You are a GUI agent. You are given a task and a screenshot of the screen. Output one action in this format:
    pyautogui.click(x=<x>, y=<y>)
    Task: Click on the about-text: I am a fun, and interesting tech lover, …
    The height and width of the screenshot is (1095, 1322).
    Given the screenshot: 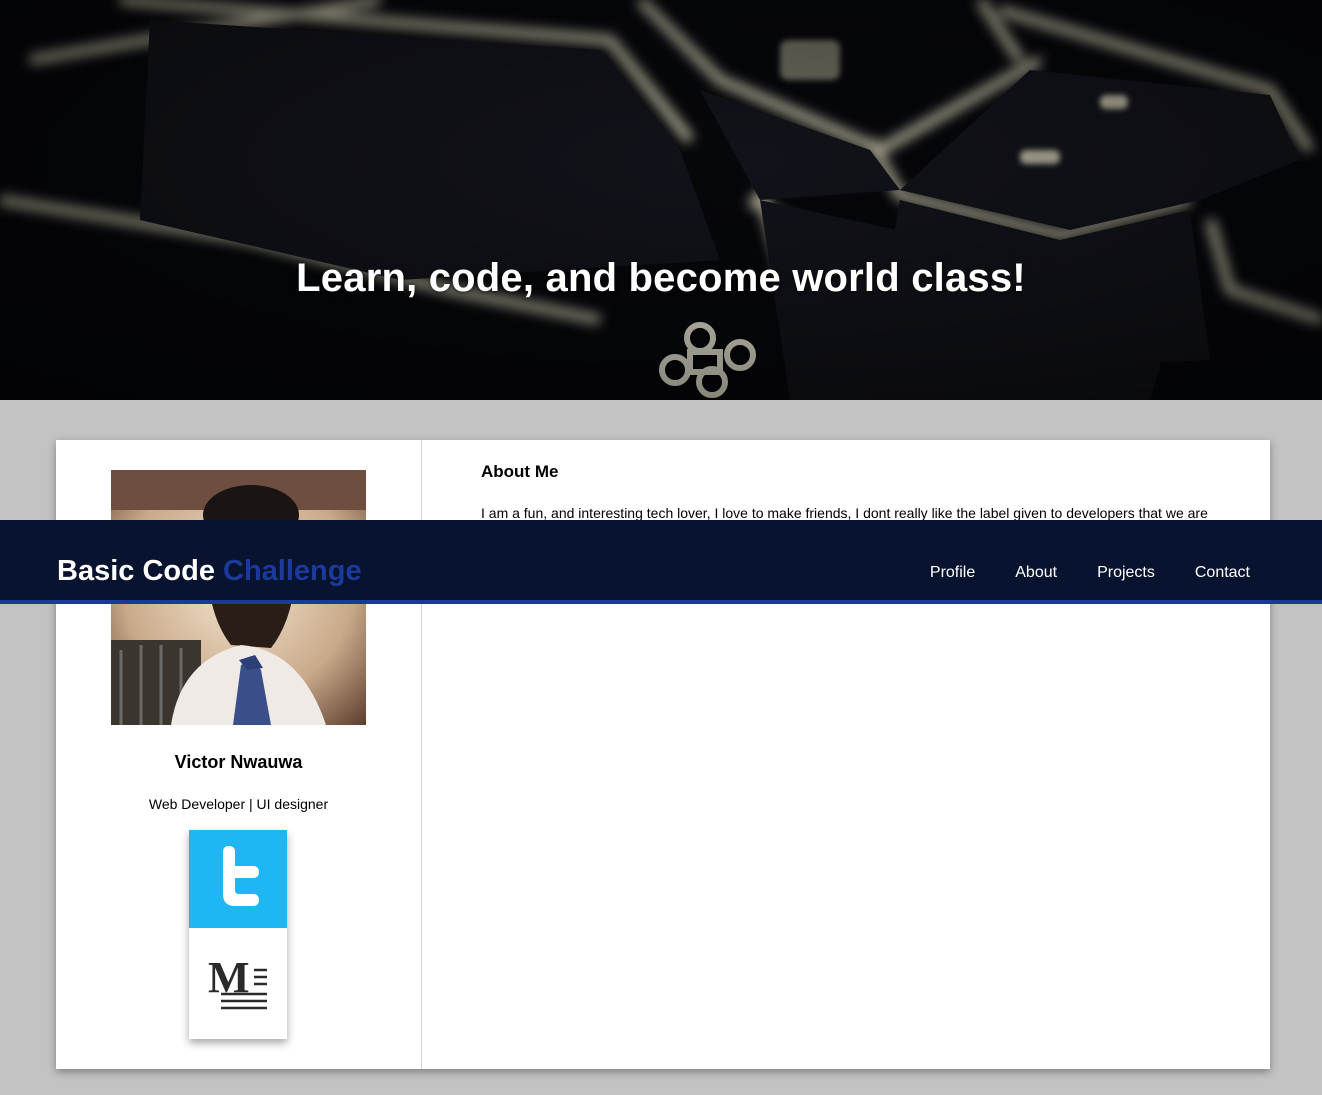 What is the action you would take?
    pyautogui.click(x=844, y=513)
    